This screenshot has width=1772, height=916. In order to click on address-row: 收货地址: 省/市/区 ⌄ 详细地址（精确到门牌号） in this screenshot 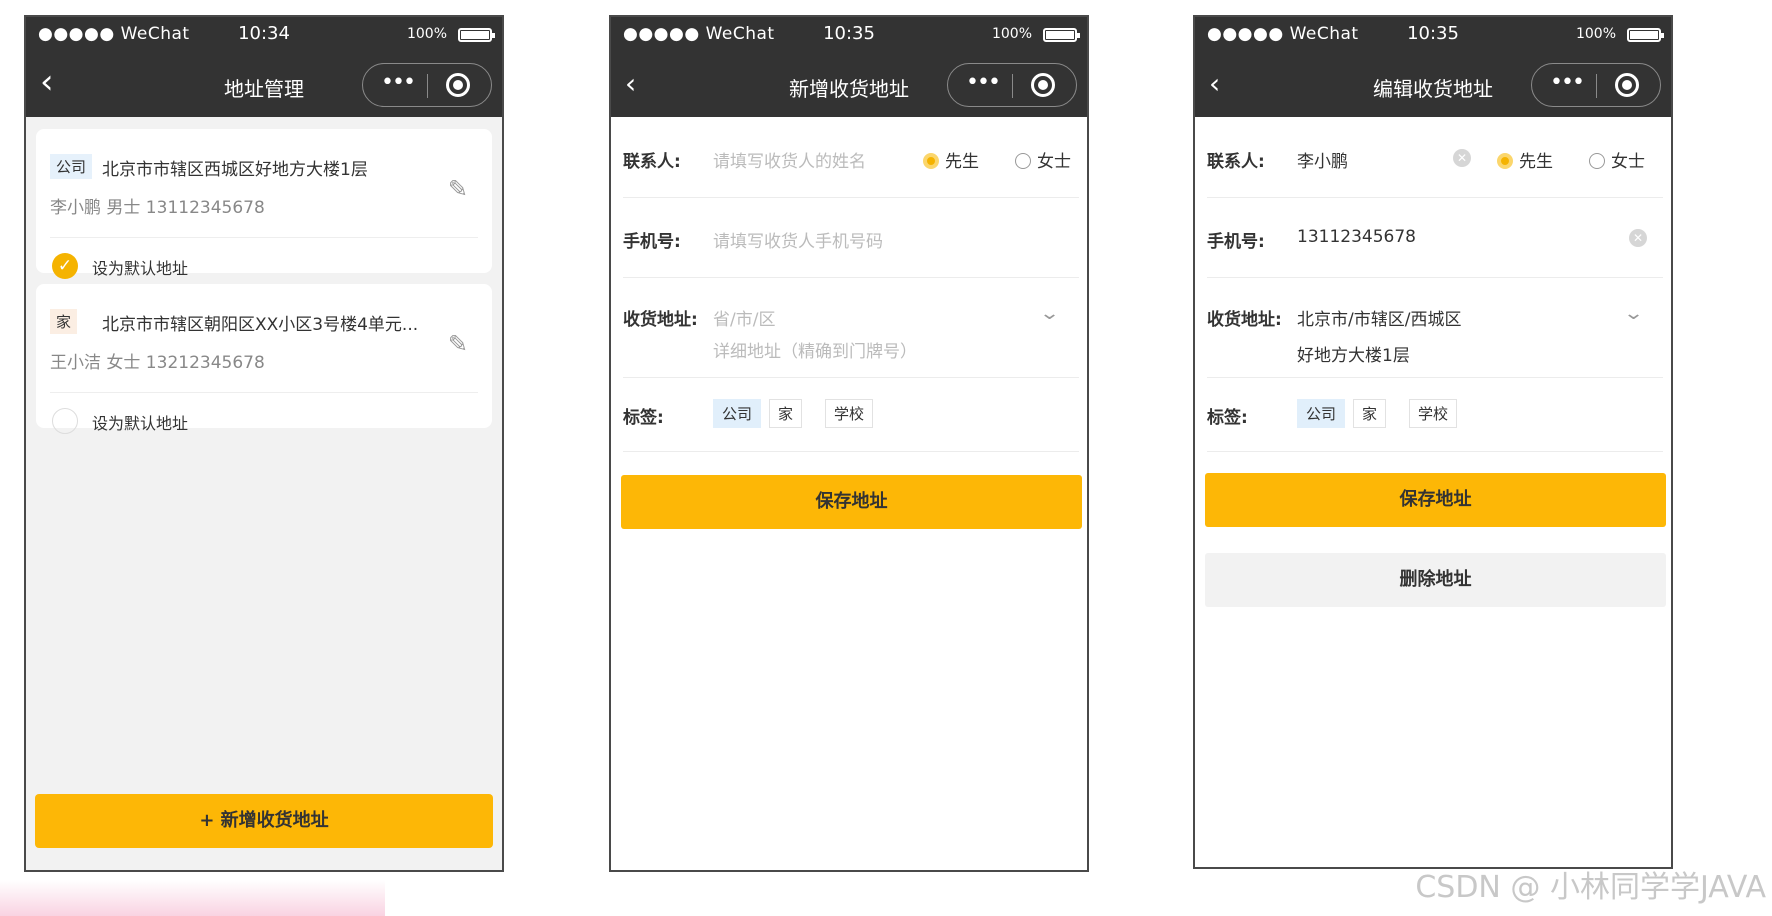, I will do `click(851, 327)`.